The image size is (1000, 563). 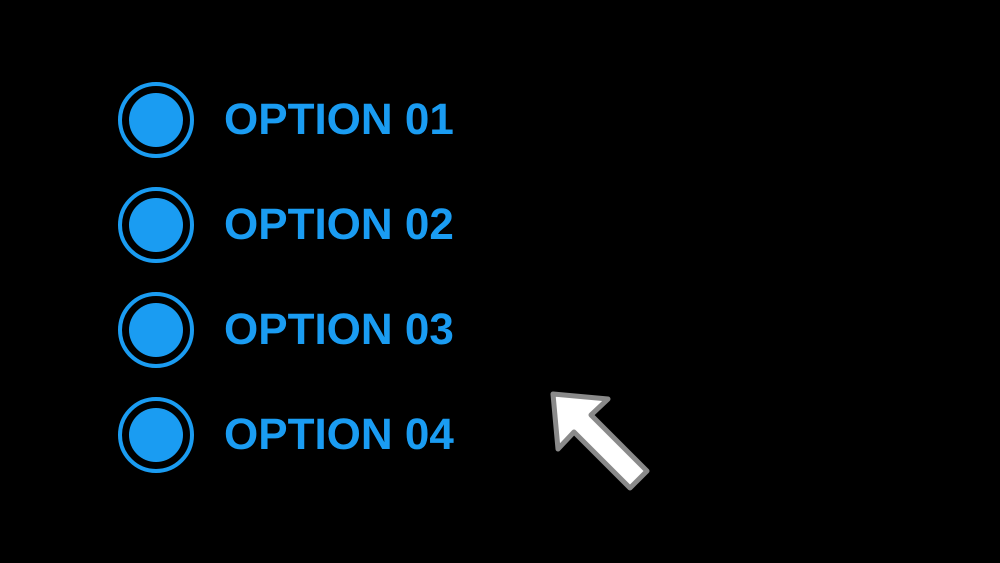 I want to click on option-label: OPTION 04, so click(x=339, y=435).